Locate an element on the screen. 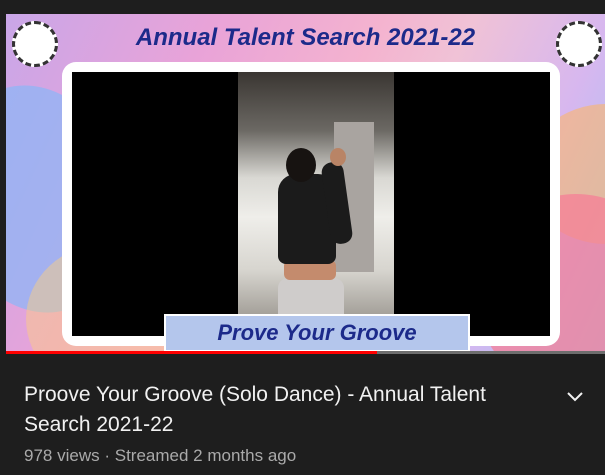 The image size is (605, 475). video-caption-banner: Prove Your Groove is located at coordinates (317, 333).